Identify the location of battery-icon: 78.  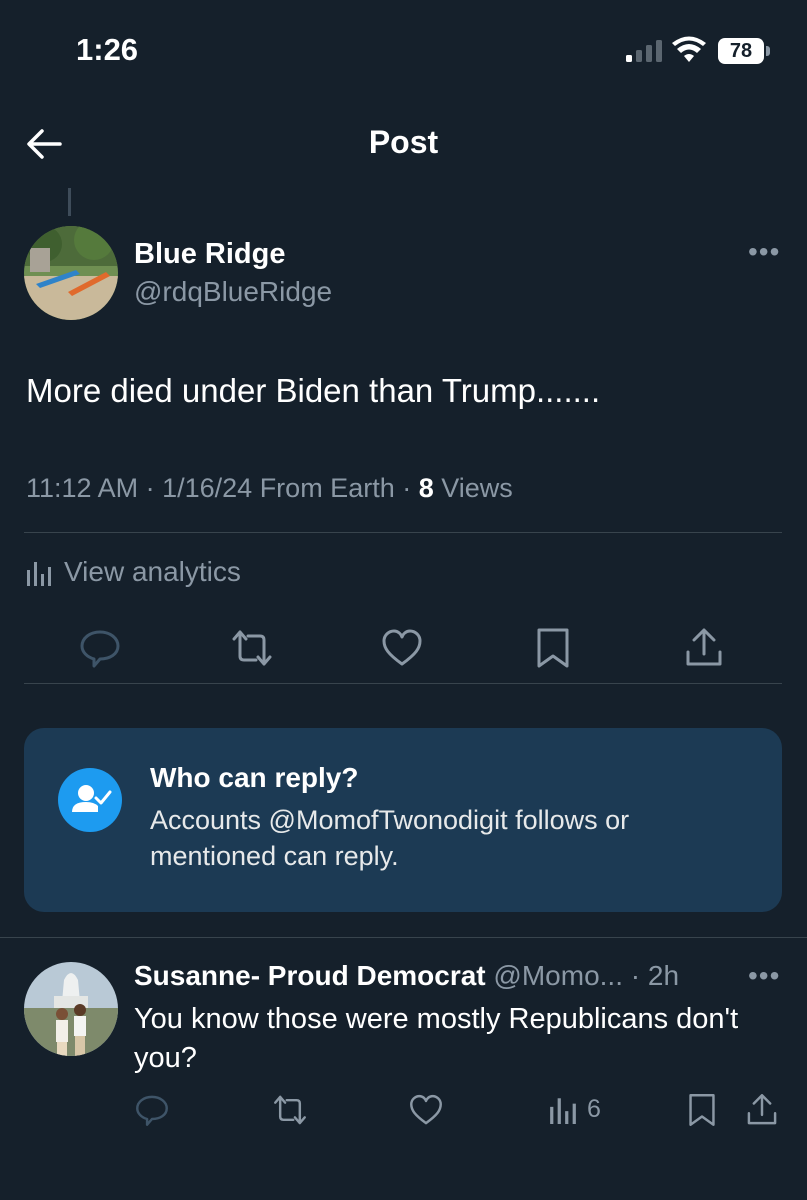
(744, 51).